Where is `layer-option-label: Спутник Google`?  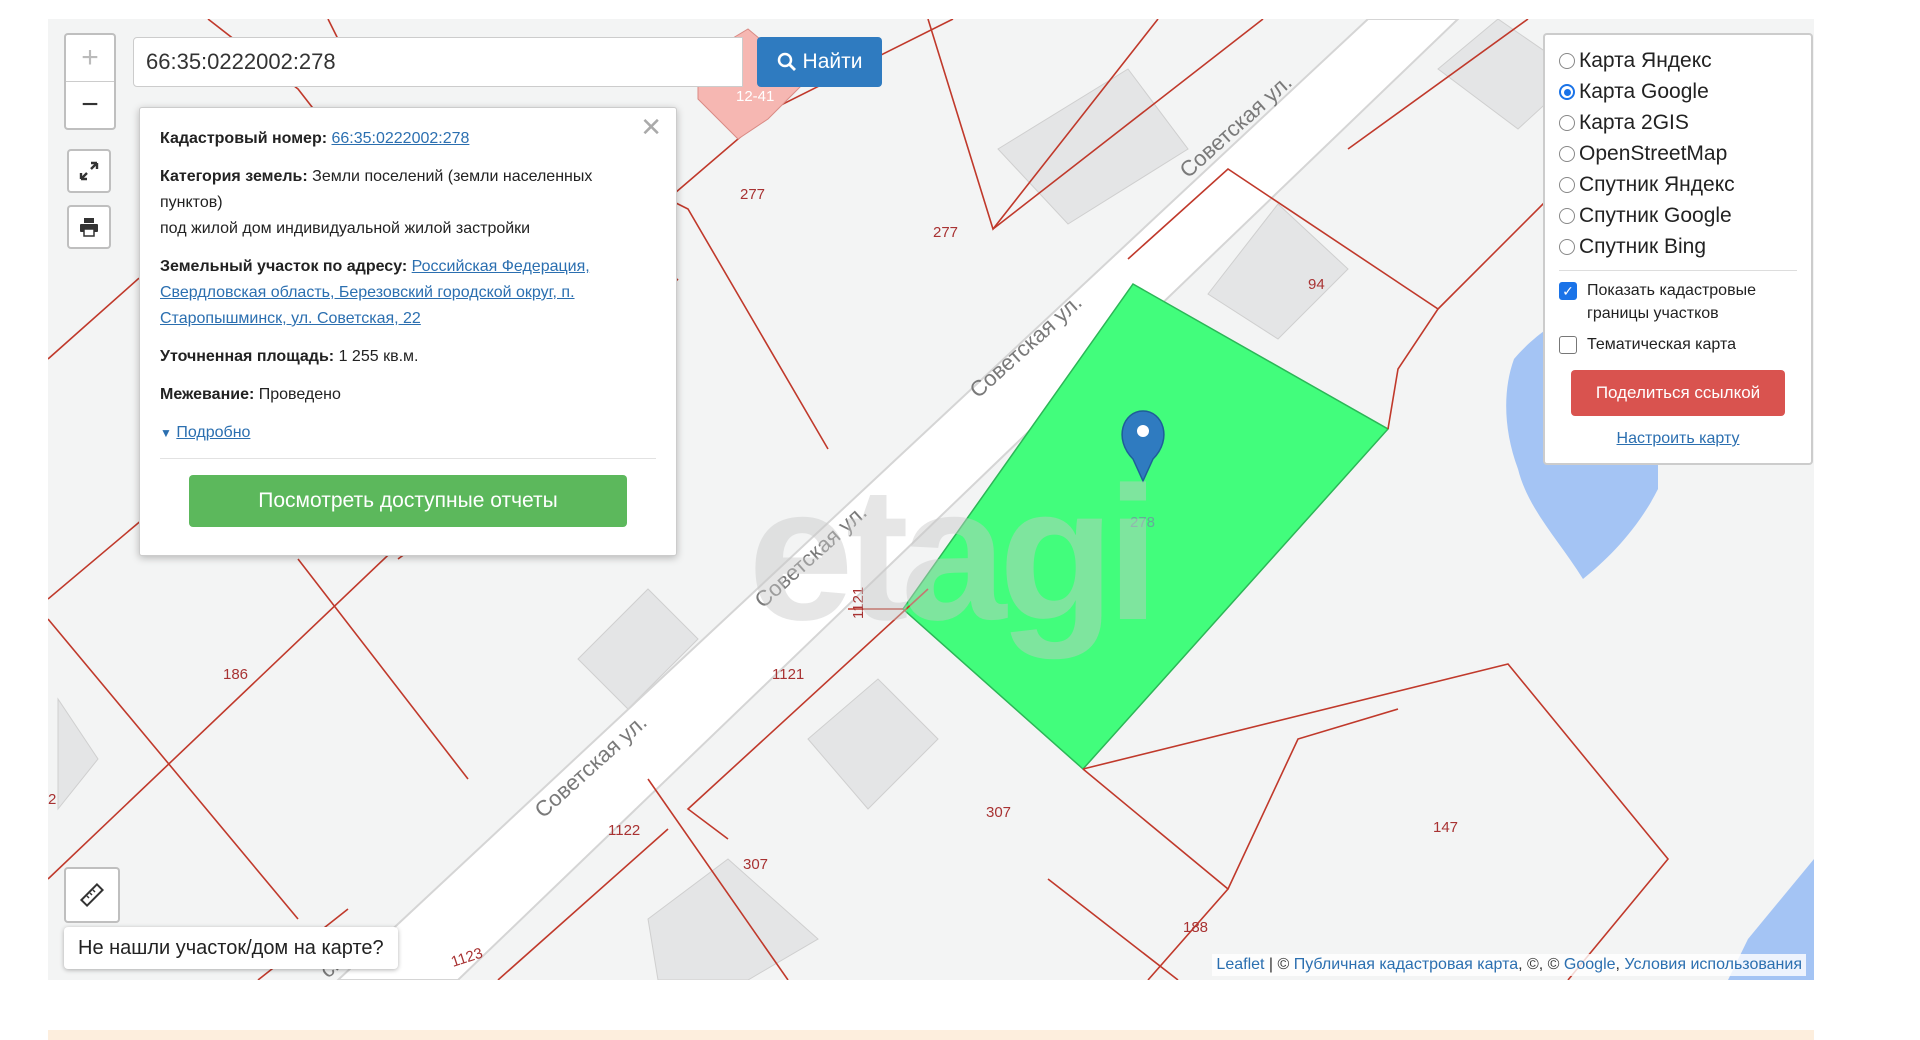 layer-option-label: Спутник Google is located at coordinates (1655, 215).